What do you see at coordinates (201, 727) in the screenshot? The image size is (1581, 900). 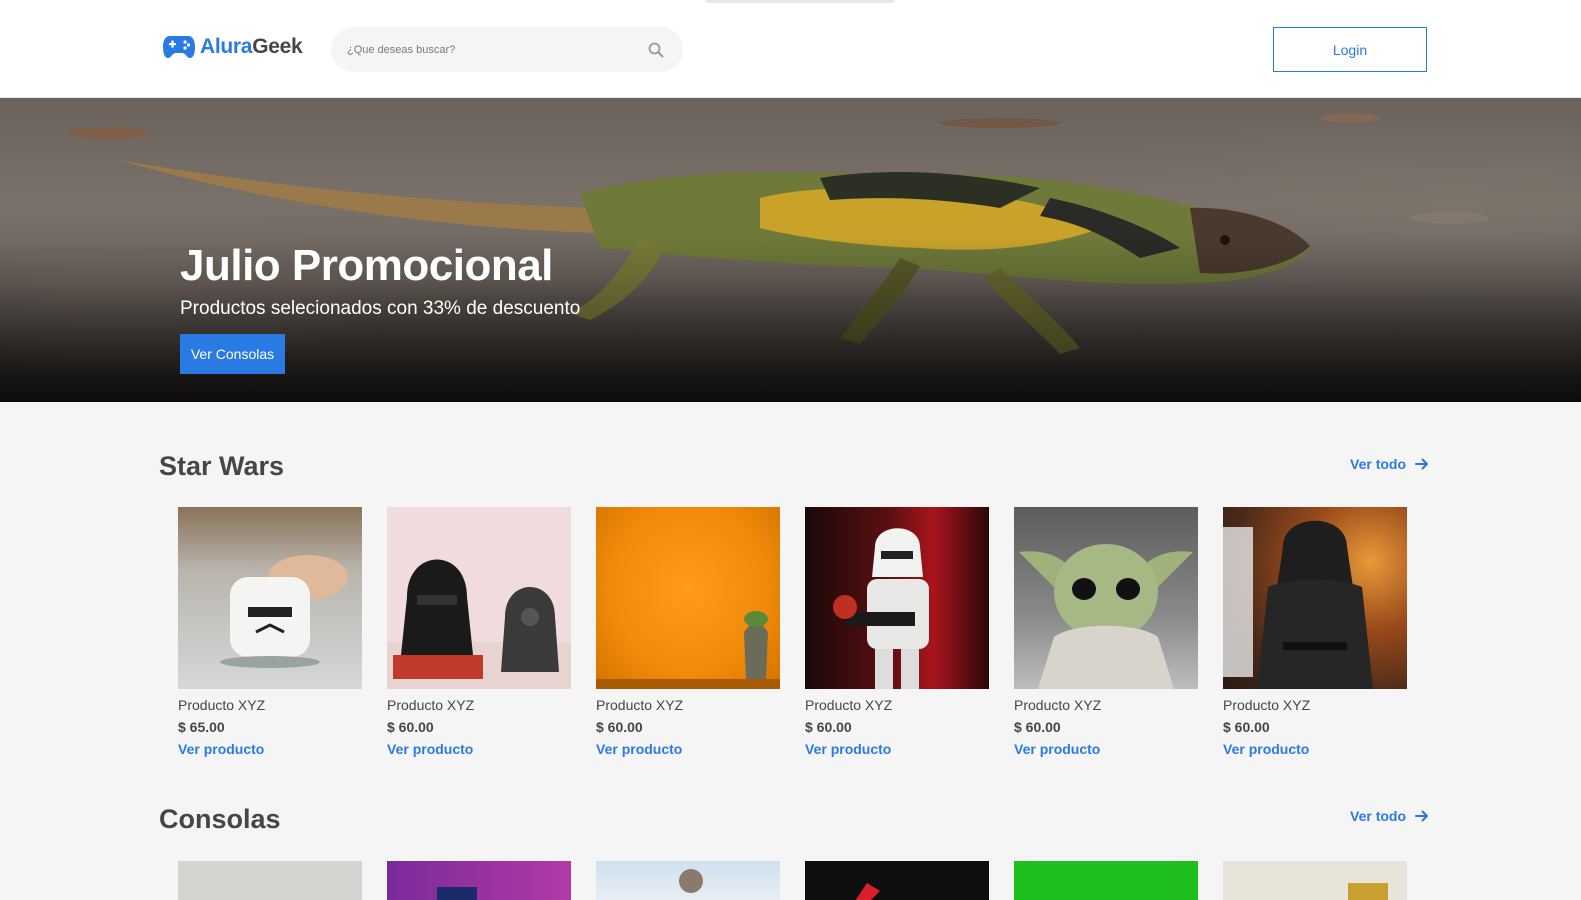 I see `product-price: $ 65.00` at bounding box center [201, 727].